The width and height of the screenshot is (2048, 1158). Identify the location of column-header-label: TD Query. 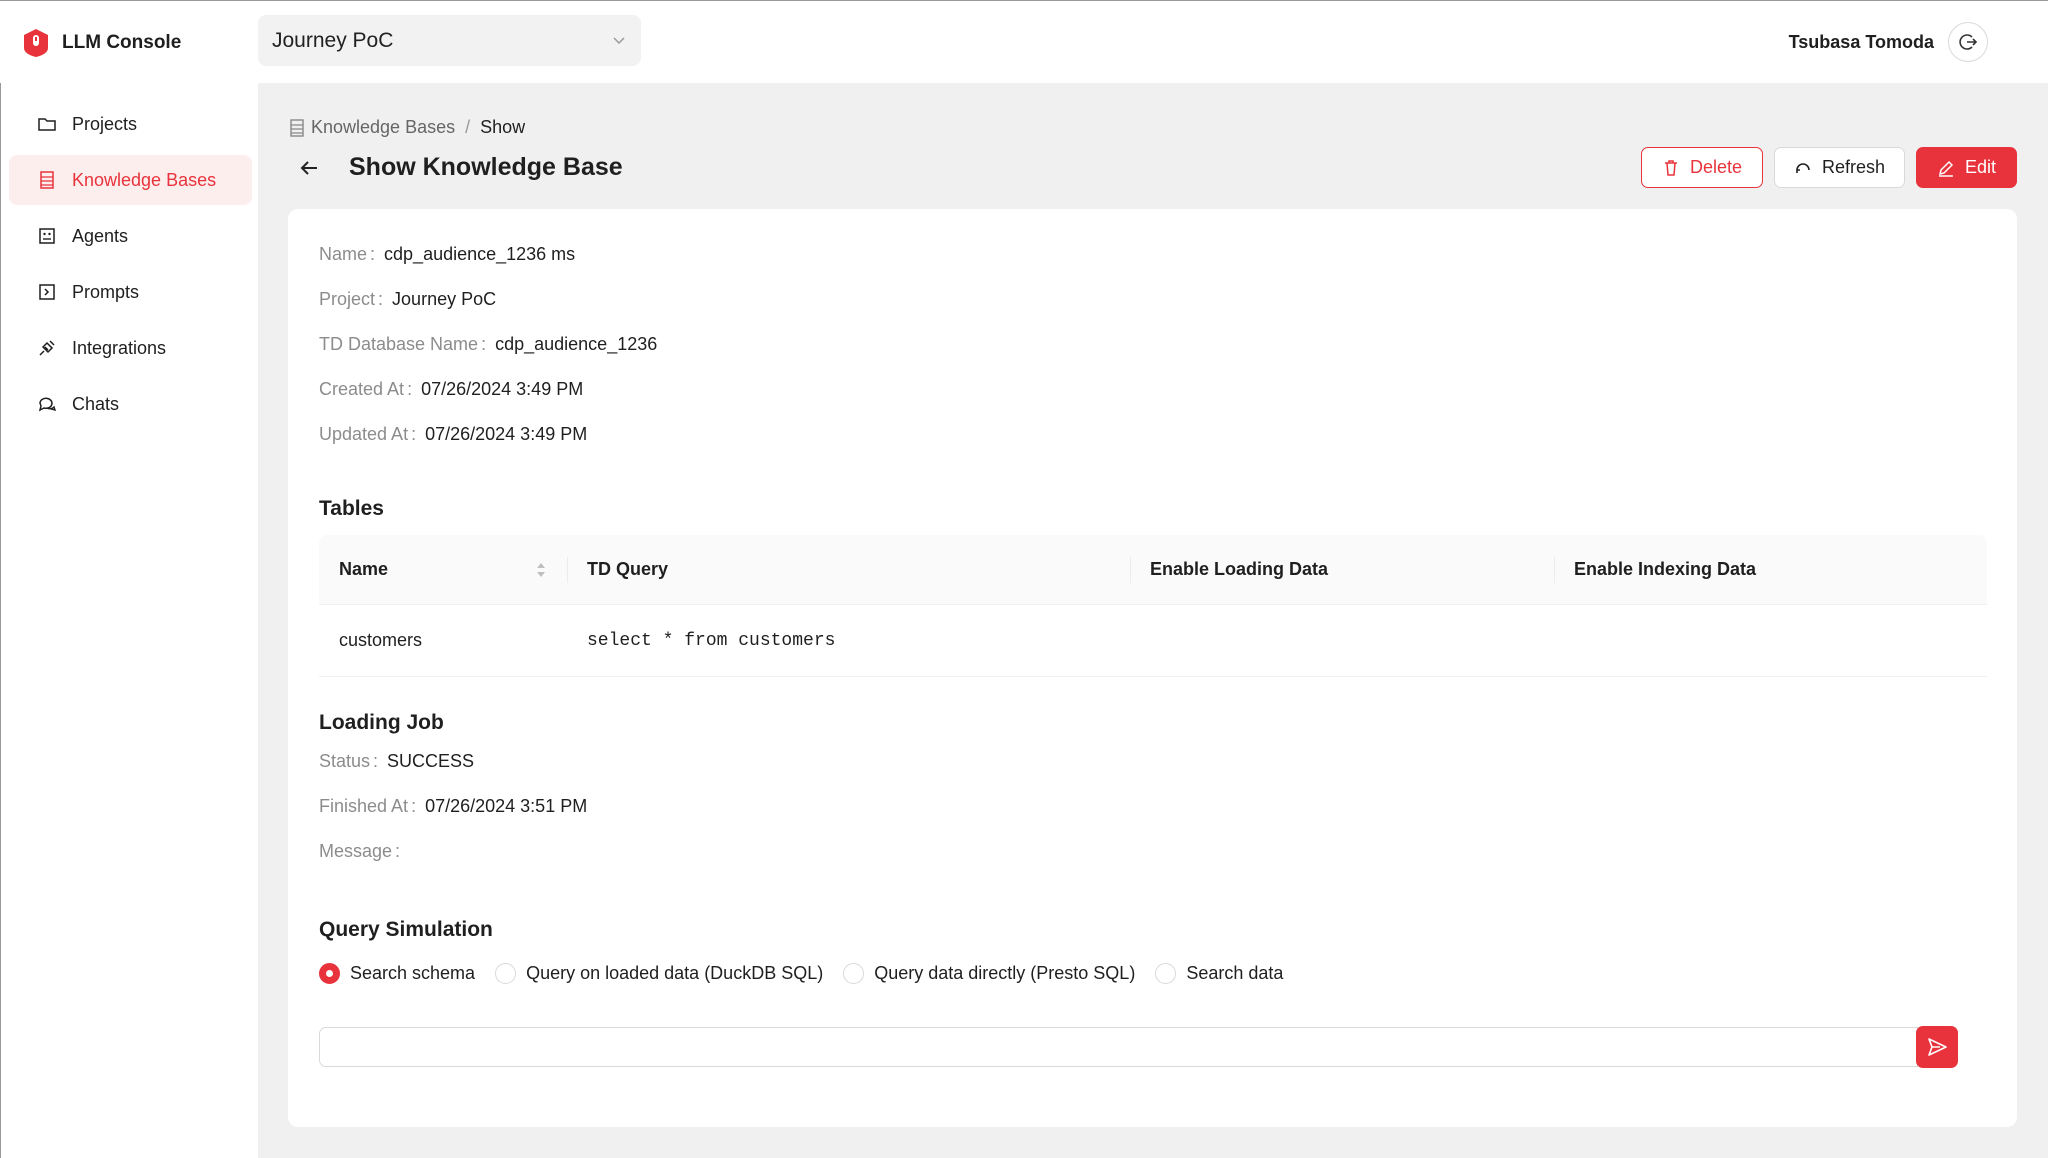
(628, 569).